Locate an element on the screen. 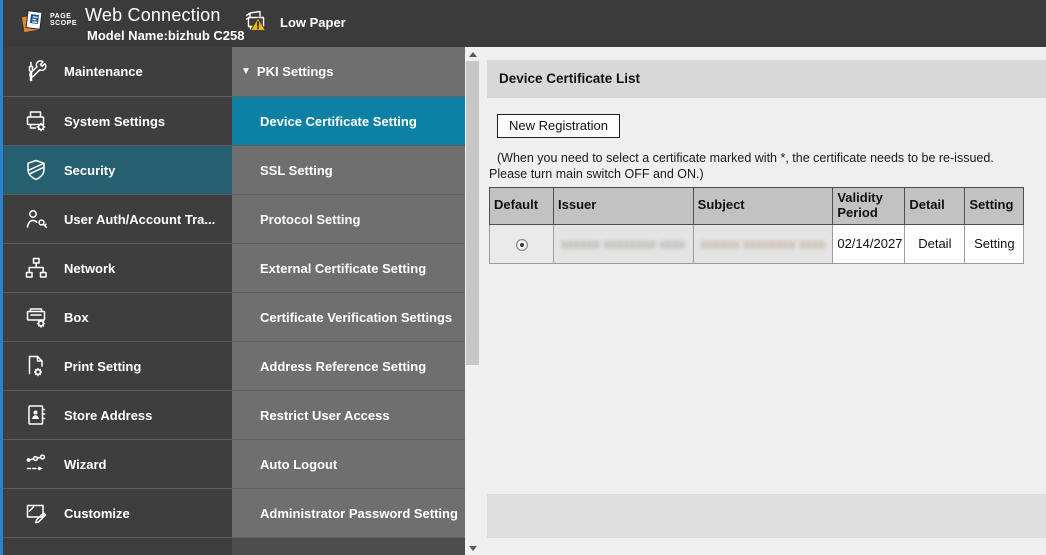  page-gear-icon is located at coordinates (35, 366).